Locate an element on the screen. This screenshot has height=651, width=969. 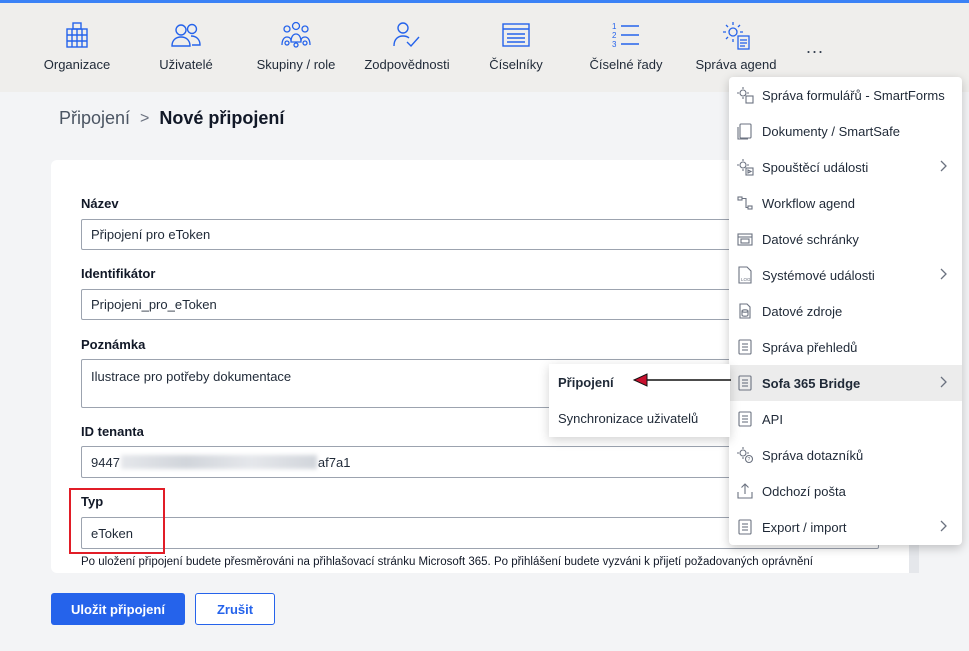
toolbar-skupiny: Skupiny / role is located at coordinates (296, 45).